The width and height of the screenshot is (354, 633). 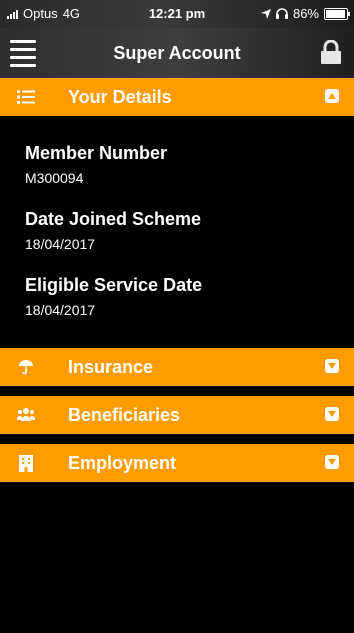 I want to click on detail-title: Date Joined Scheme, so click(x=113, y=219).